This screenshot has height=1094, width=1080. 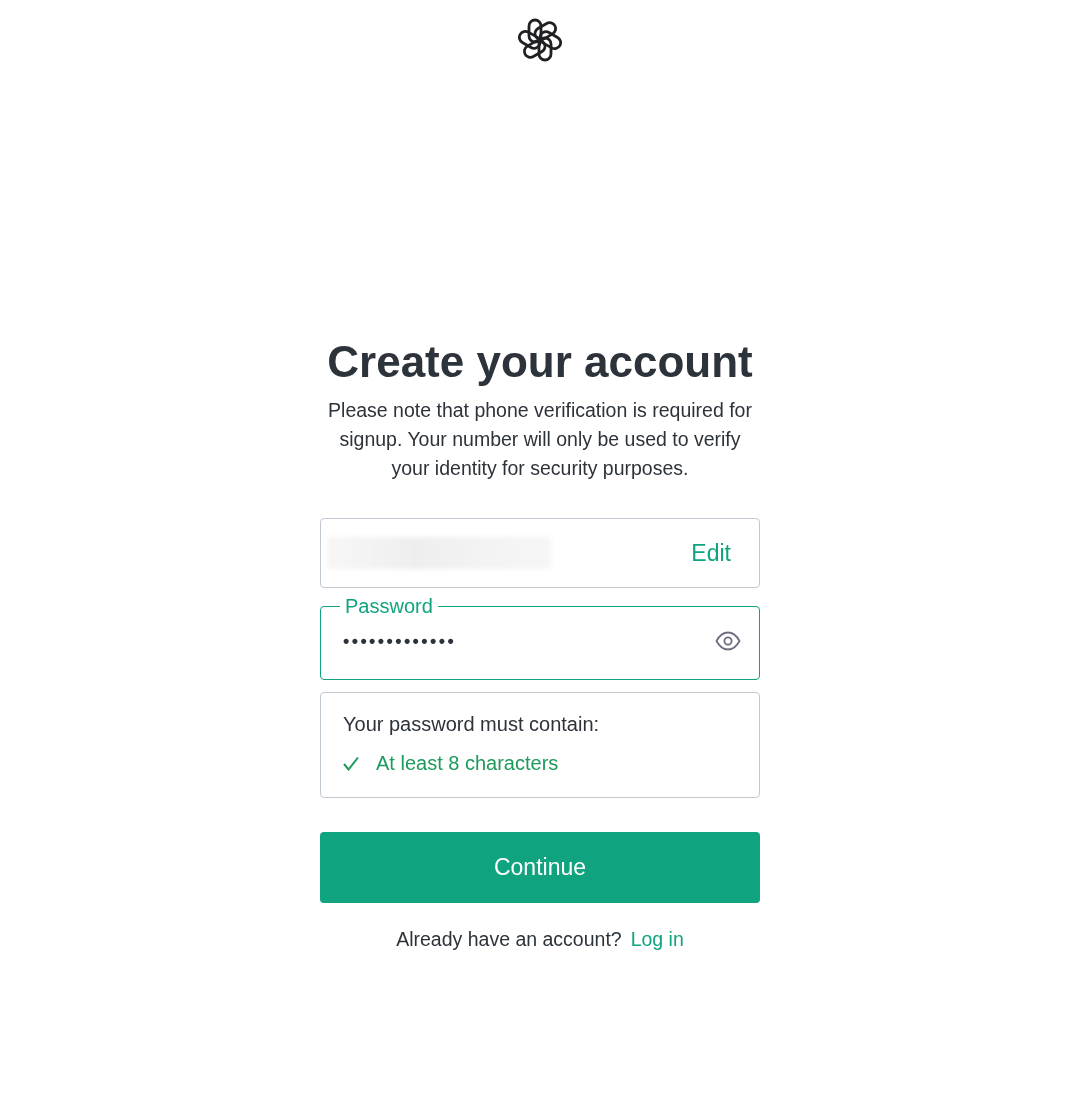 What do you see at coordinates (540, 638) in the screenshot?
I see `password-field: Password •••••••••••••` at bounding box center [540, 638].